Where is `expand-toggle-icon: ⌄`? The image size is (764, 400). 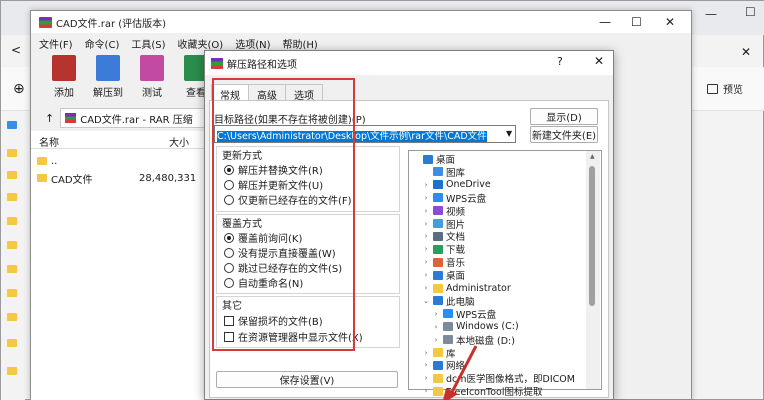 expand-toggle-icon: ⌄ is located at coordinates (426, 301).